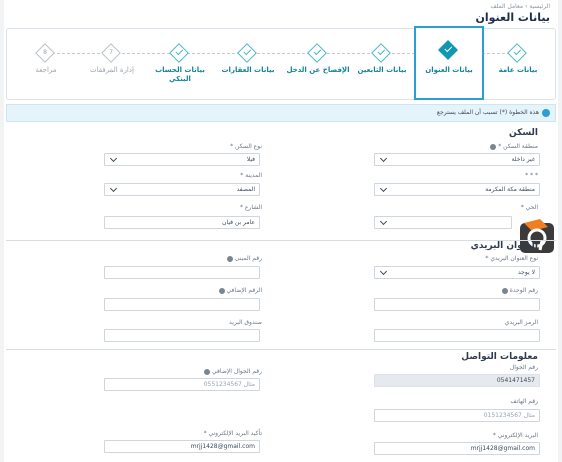 The image size is (562, 462). What do you see at coordinates (521, 322) in the screenshot?
I see `postal-code-label: الرمز البريدي` at bounding box center [521, 322].